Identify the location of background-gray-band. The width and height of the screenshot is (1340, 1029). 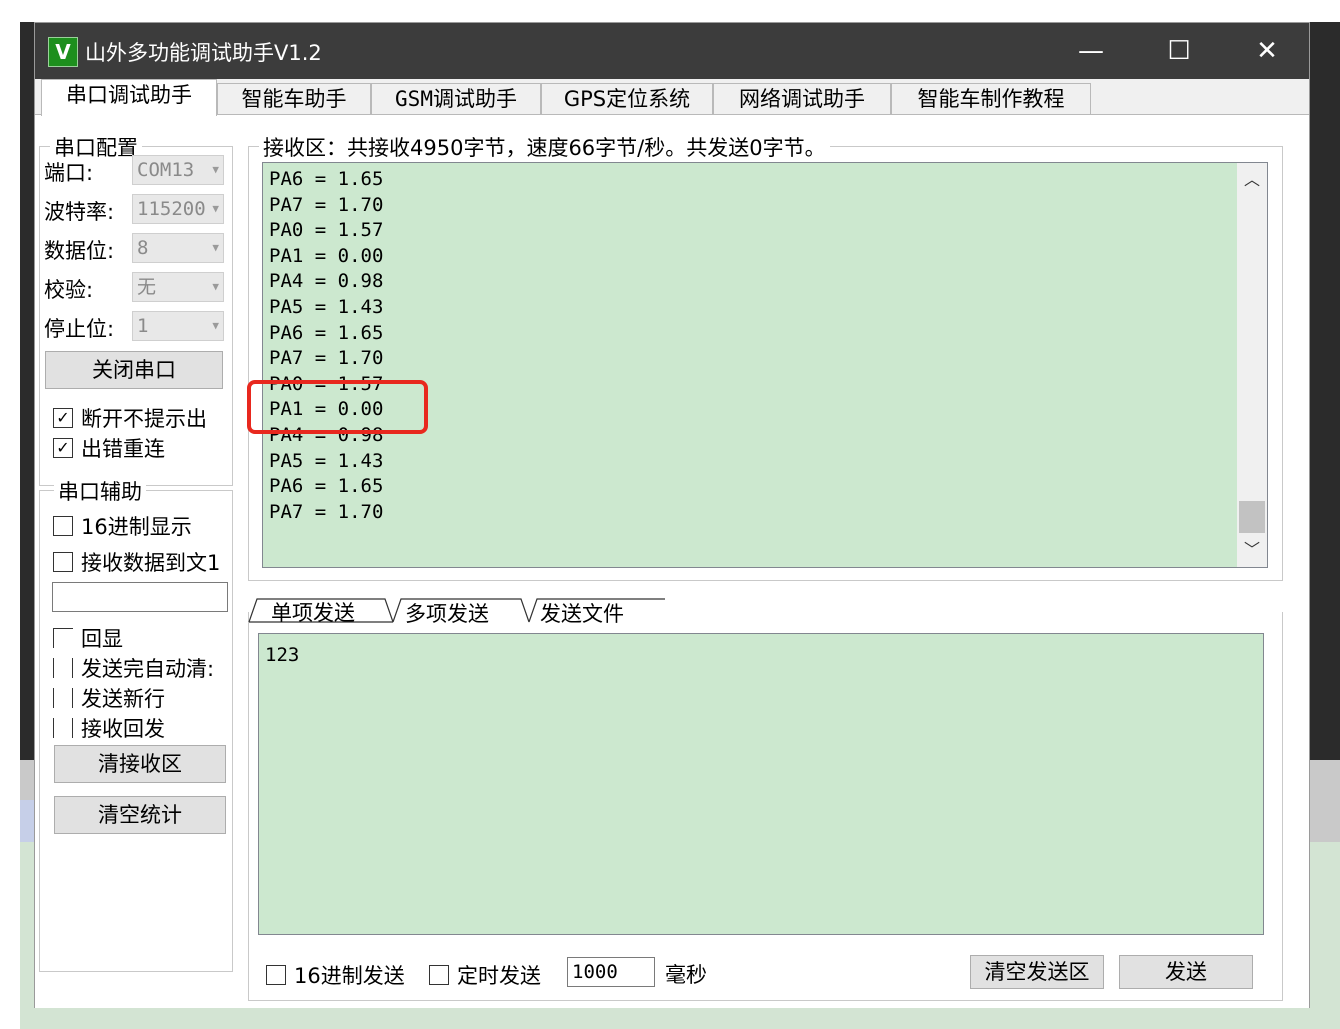
(27, 780).